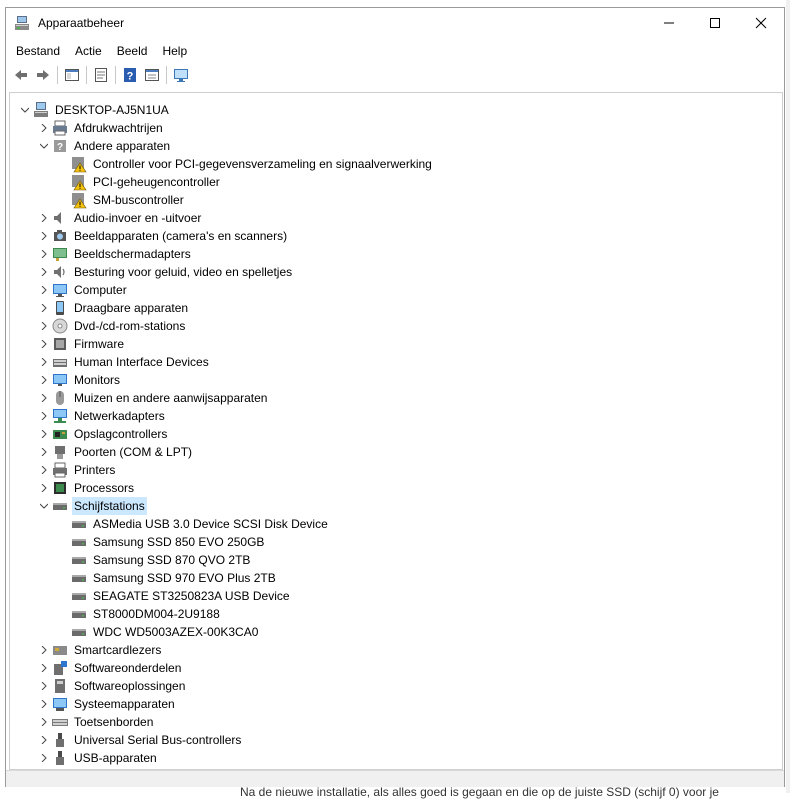 The height and width of the screenshot is (799, 790). I want to click on tree-category: Muizen en andere aanwijsapparaten, so click(153, 398).